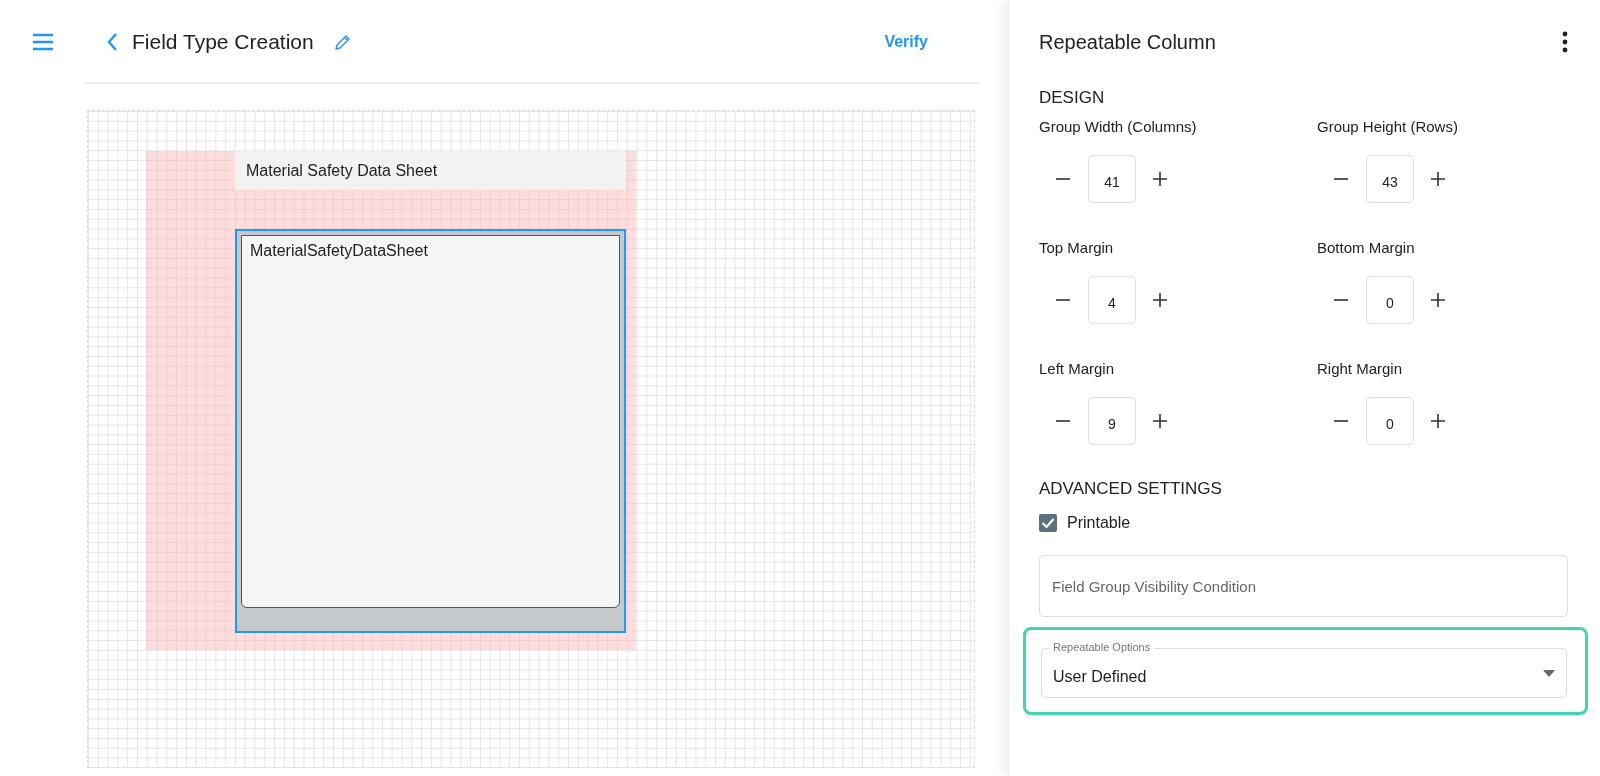  Describe the element at coordinates (1077, 247) in the screenshot. I see `stepper-label: Top Margin` at that location.